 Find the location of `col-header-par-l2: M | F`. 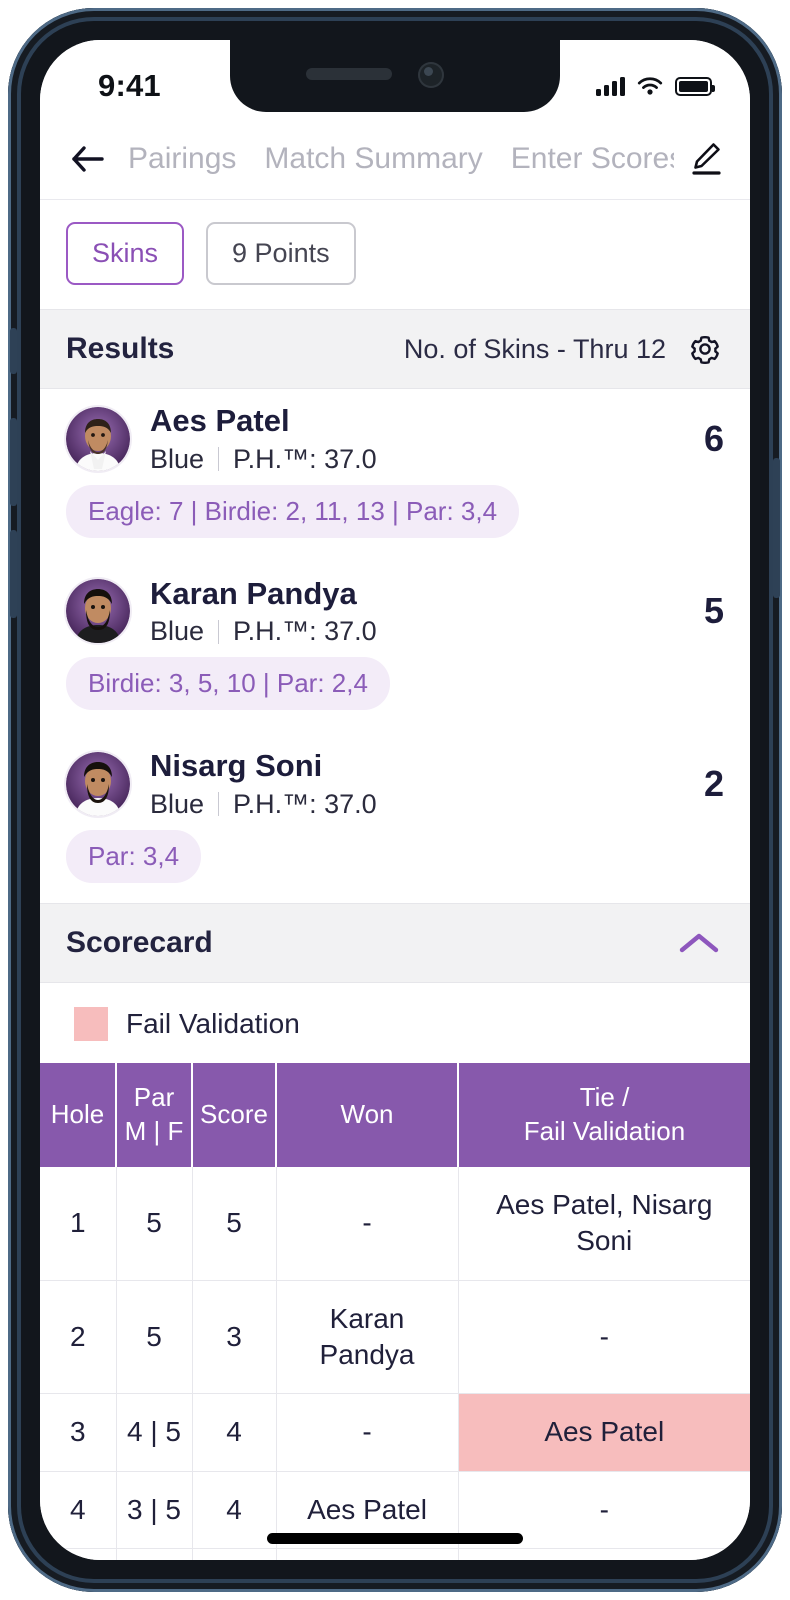

col-header-par-l2: M | F is located at coordinates (154, 1130).